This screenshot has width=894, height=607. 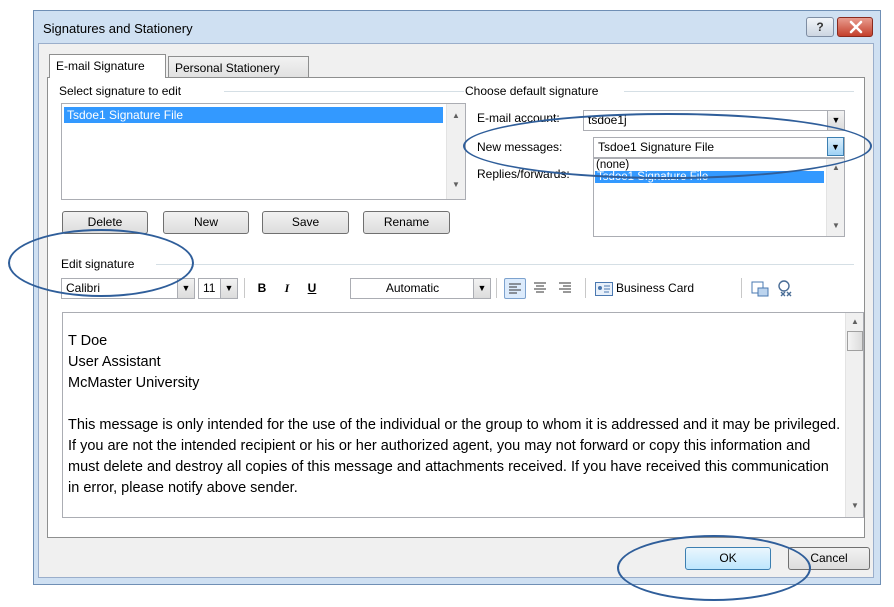 I want to click on font-color-select: Automatic ▼, so click(x=420, y=288).